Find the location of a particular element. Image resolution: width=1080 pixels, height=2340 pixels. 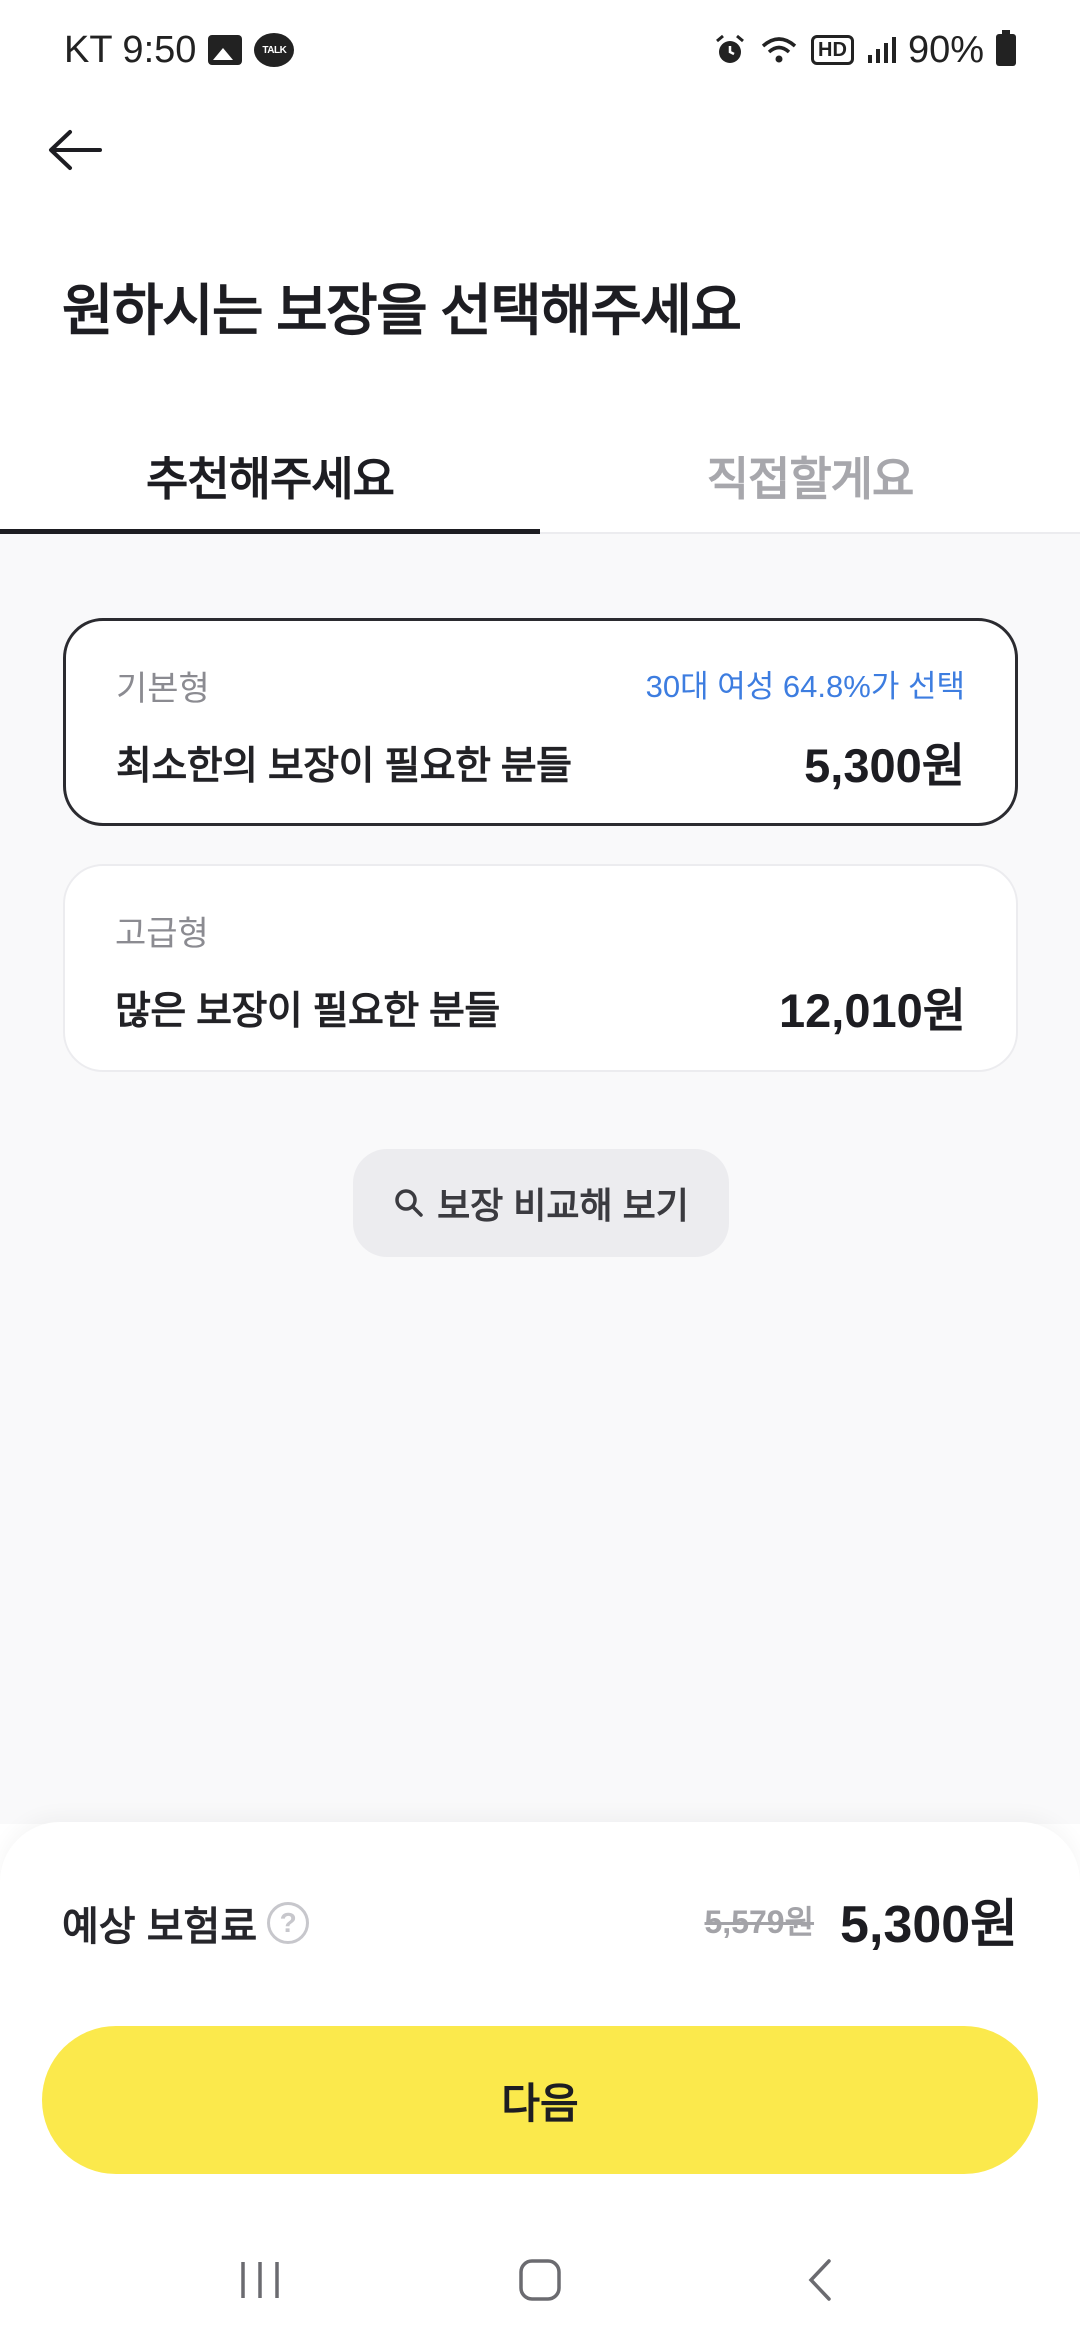

recent-apps-button is located at coordinates (260, 2280).